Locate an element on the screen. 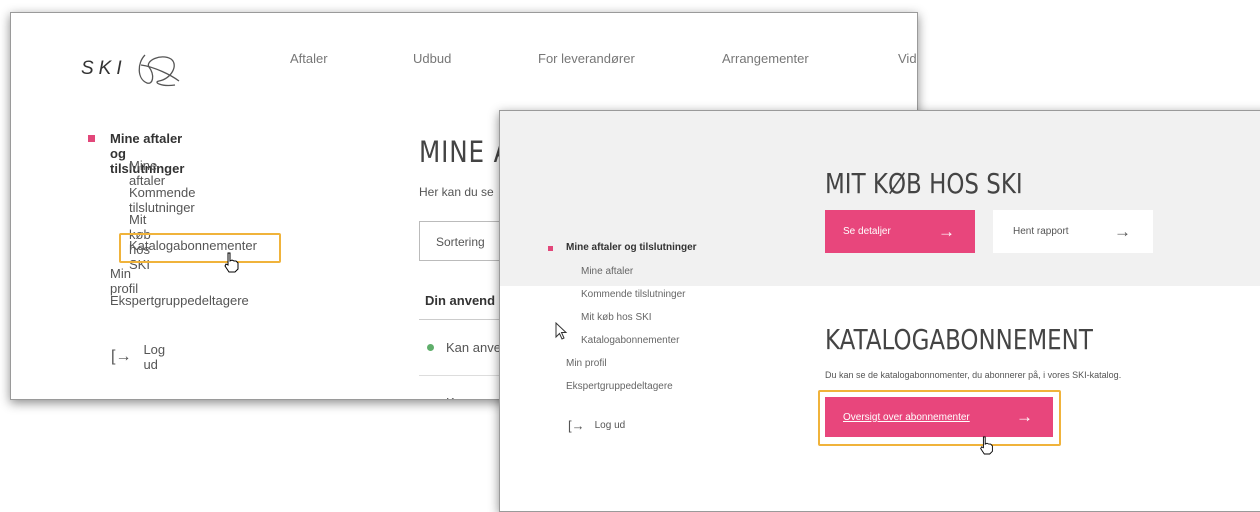  nav-vid: Vid is located at coordinates (907, 58).